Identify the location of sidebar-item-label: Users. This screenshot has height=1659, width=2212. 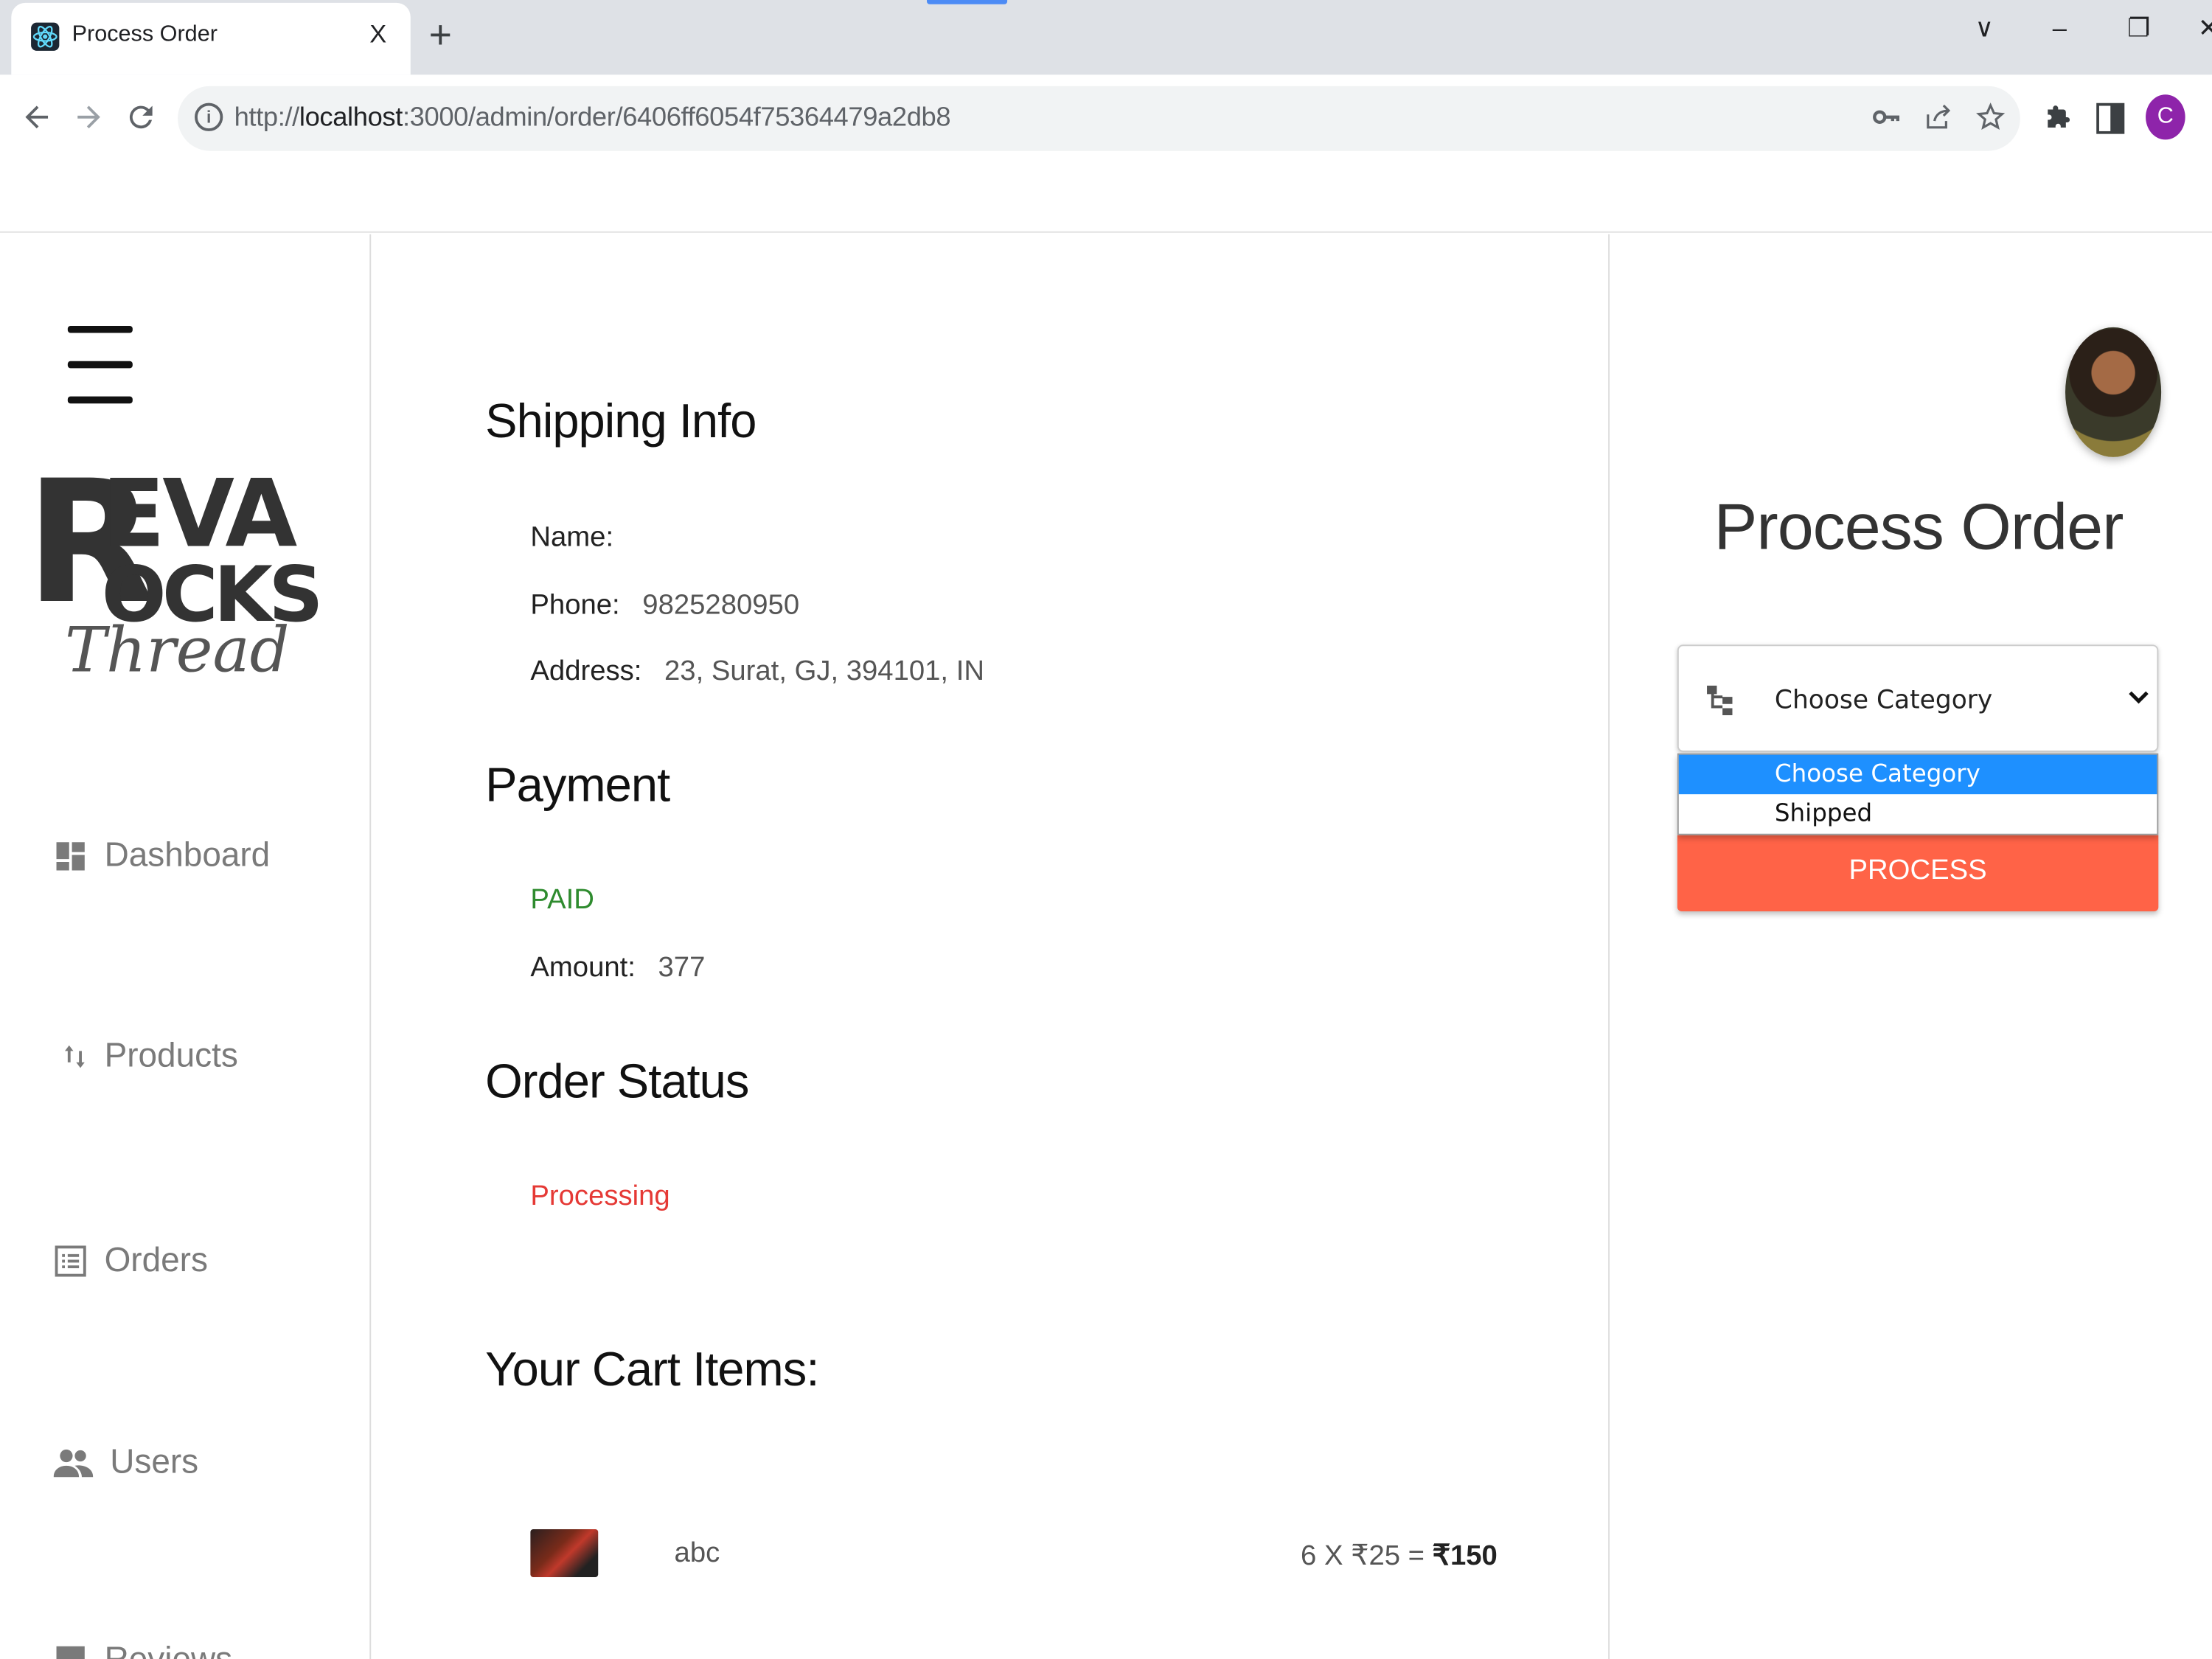
(154, 1462).